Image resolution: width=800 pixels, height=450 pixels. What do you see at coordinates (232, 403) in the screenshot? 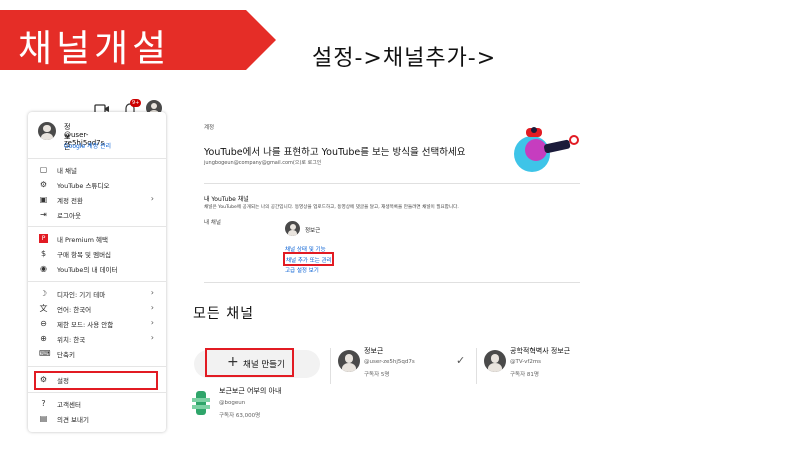
I see `channel-handle: @bogeun` at bounding box center [232, 403].